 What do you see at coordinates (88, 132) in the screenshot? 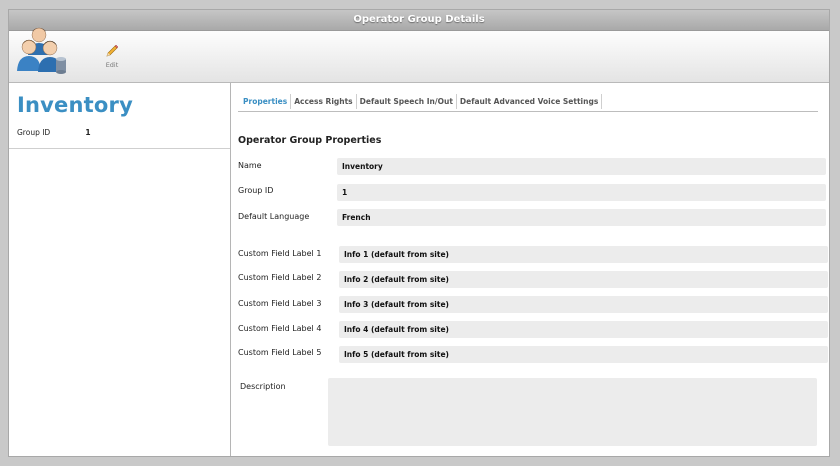
I see `sidebar-group-id-value: 1` at bounding box center [88, 132].